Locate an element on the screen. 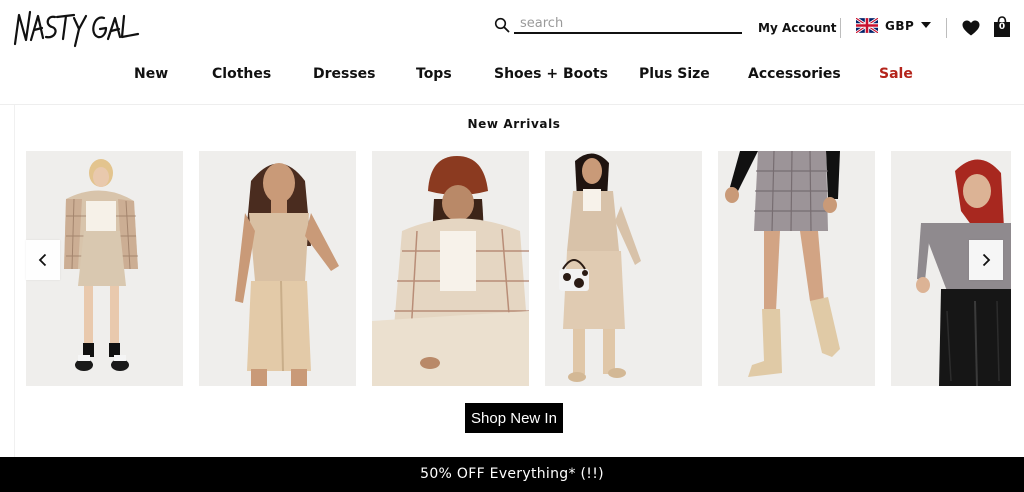 The width and height of the screenshot is (1024, 492). nav-item-accessories: Accessories is located at coordinates (794, 74).